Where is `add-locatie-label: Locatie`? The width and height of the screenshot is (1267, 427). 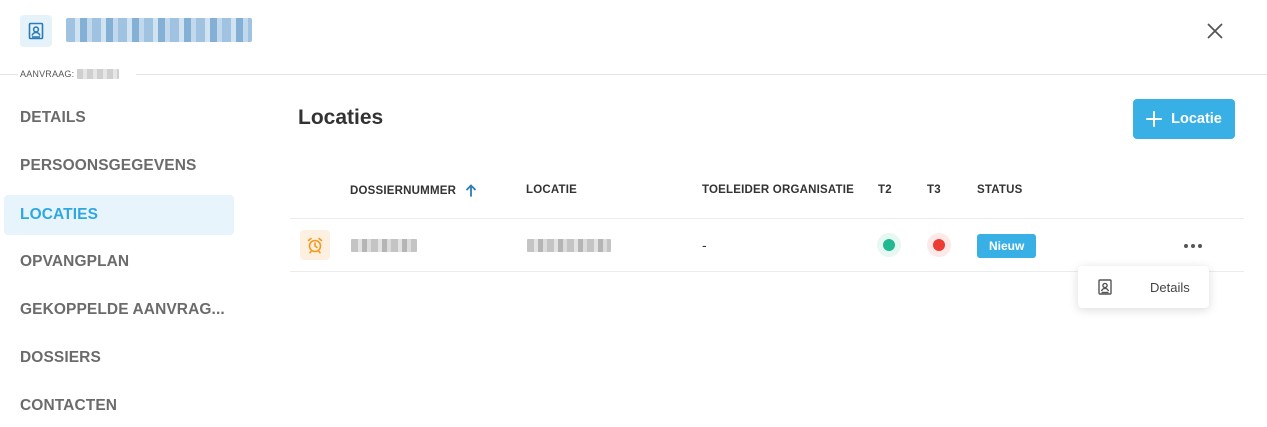
add-locatie-label: Locatie is located at coordinates (1196, 119).